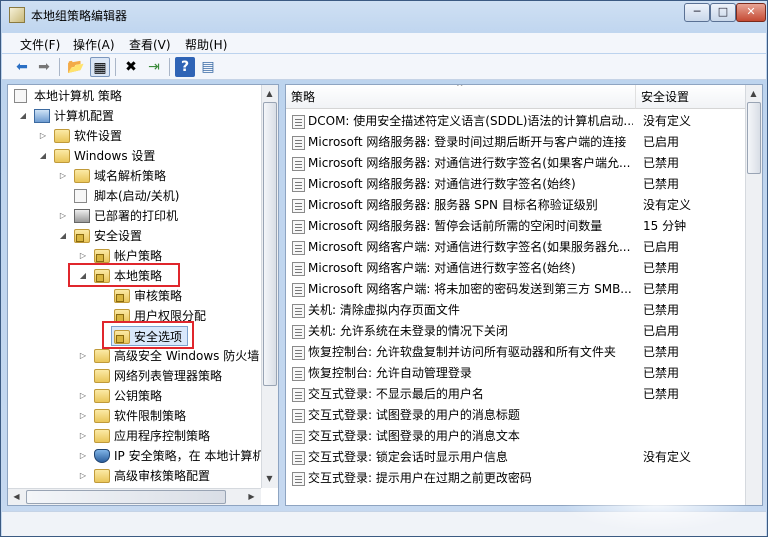 This screenshot has height=537, width=768. I want to click on policy-name: 恢复控制台: 允许自动管理登录, so click(390, 373).